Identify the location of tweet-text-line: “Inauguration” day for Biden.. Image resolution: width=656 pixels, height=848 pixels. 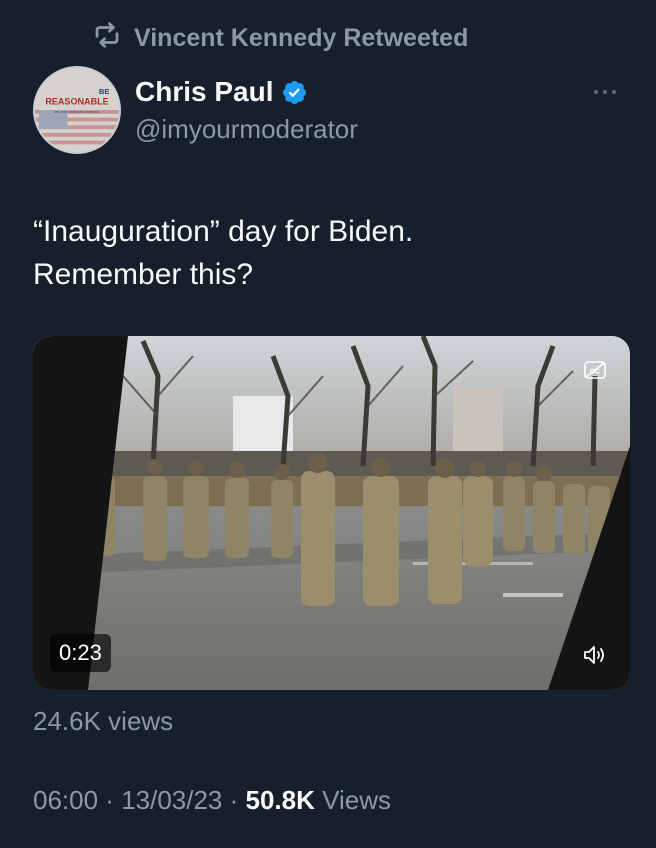
(223, 231).